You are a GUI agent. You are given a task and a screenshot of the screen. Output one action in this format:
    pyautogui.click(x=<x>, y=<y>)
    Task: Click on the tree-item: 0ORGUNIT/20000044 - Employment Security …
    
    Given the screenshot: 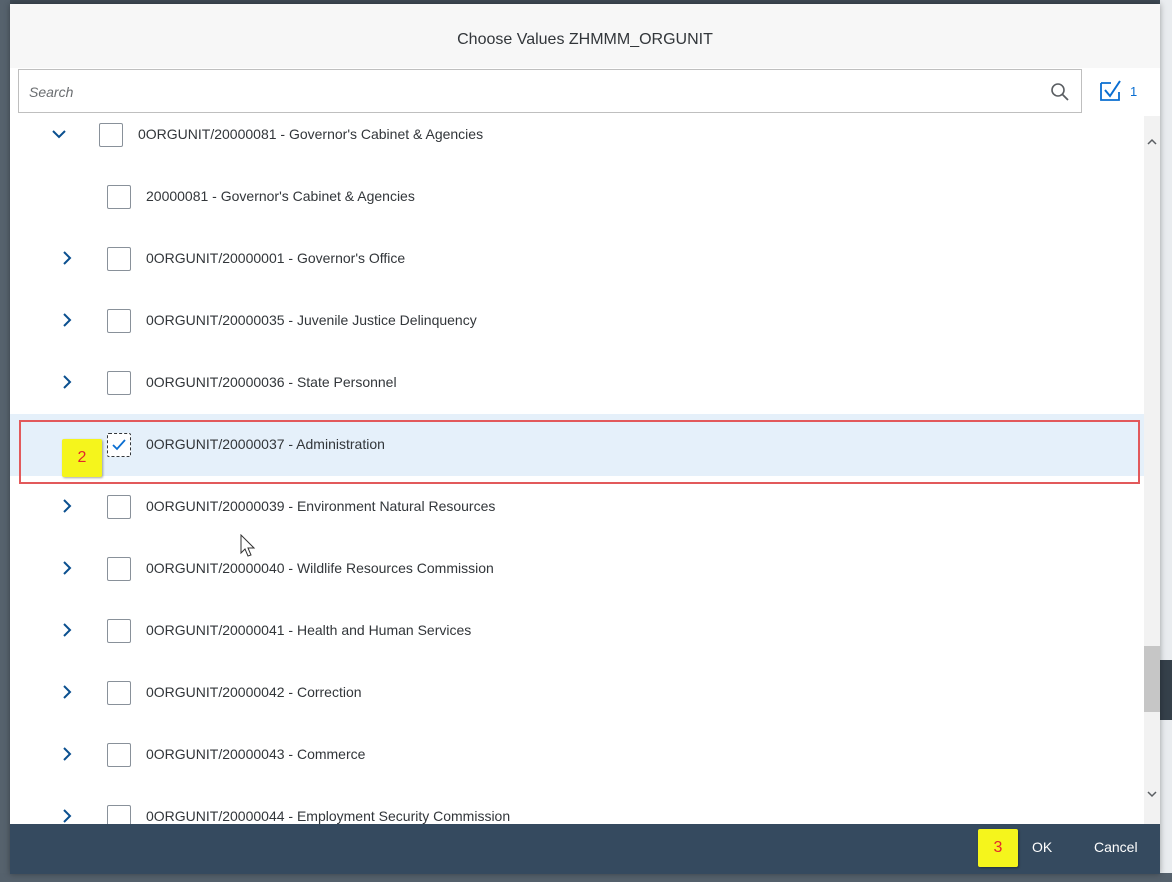 What is the action you would take?
    pyautogui.click(x=577, y=805)
    